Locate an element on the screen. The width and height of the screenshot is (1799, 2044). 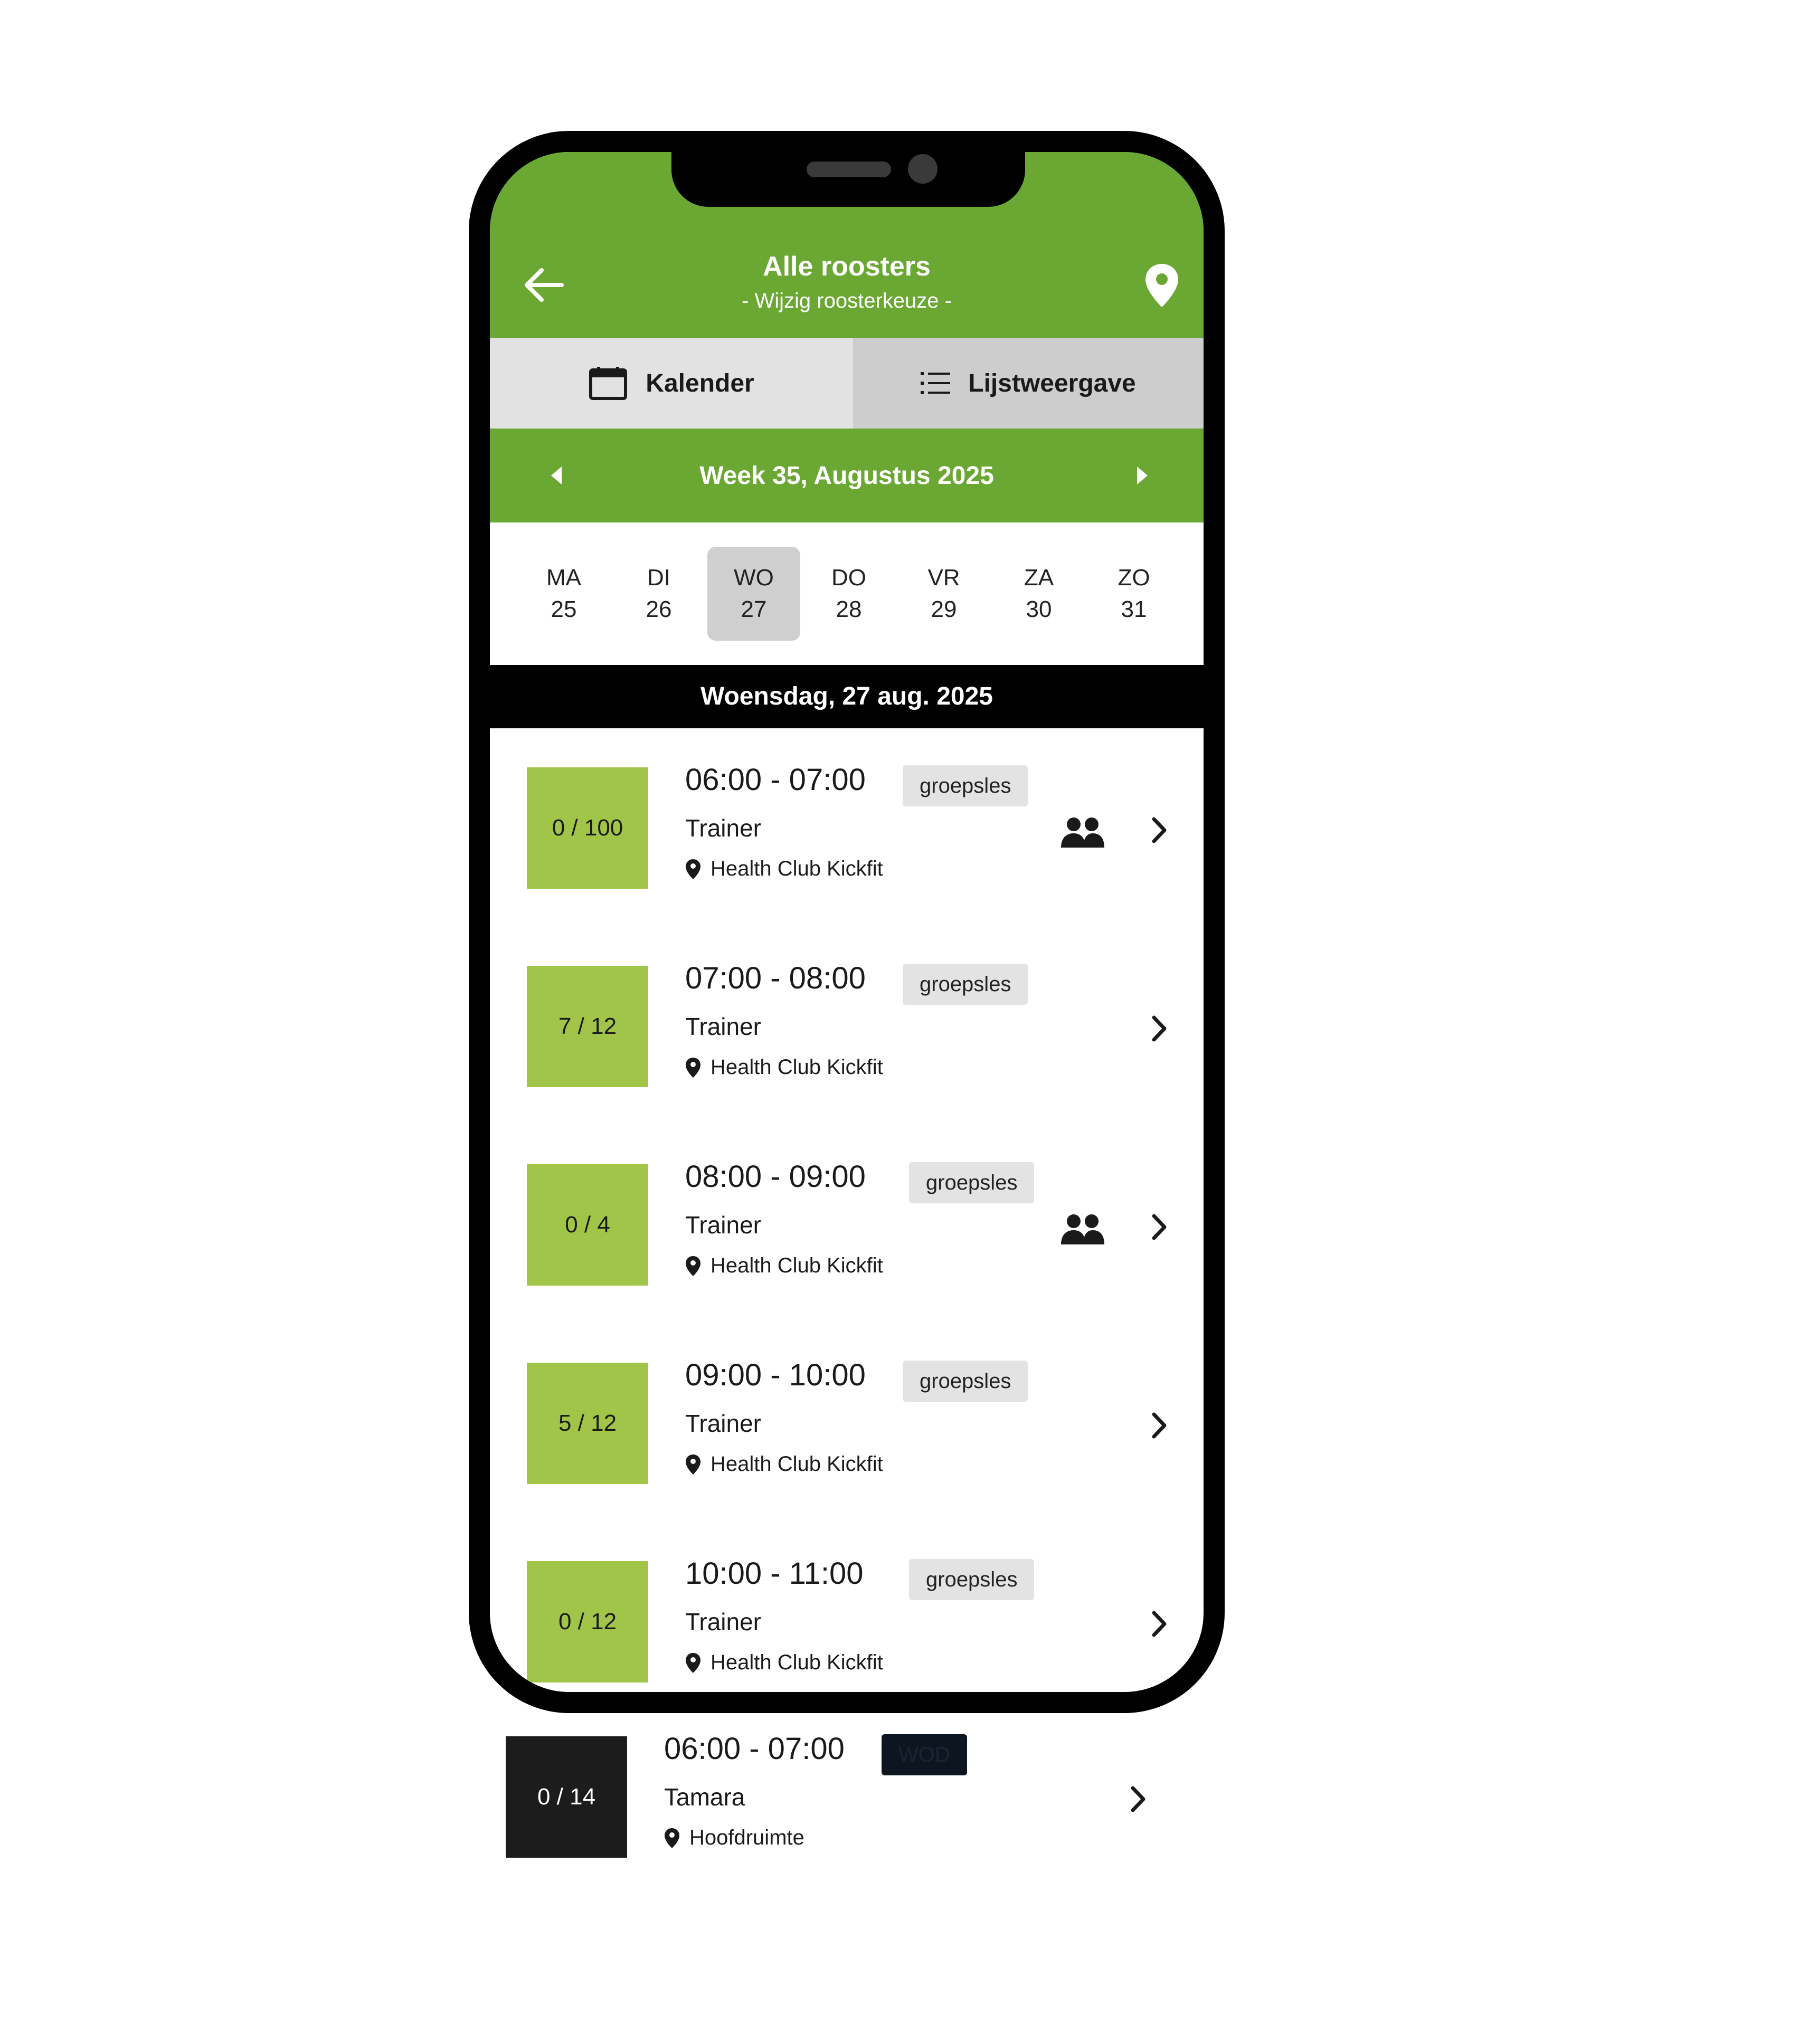
location-pin-icon is located at coordinates (1161, 285).